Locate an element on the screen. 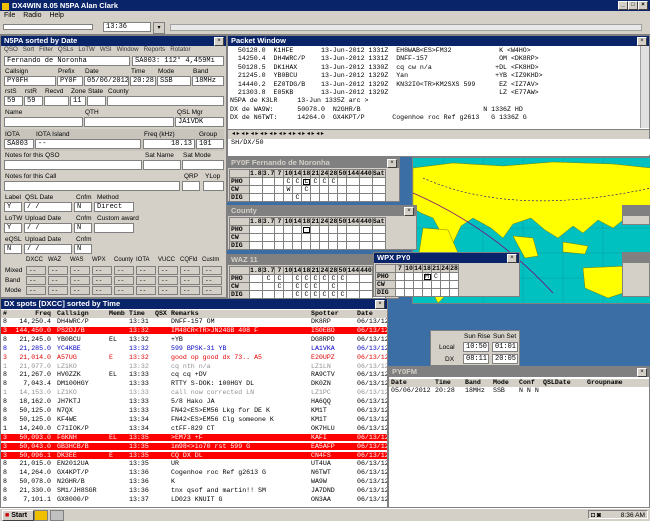  tab-filter: Filter is located at coordinates (46, 49).